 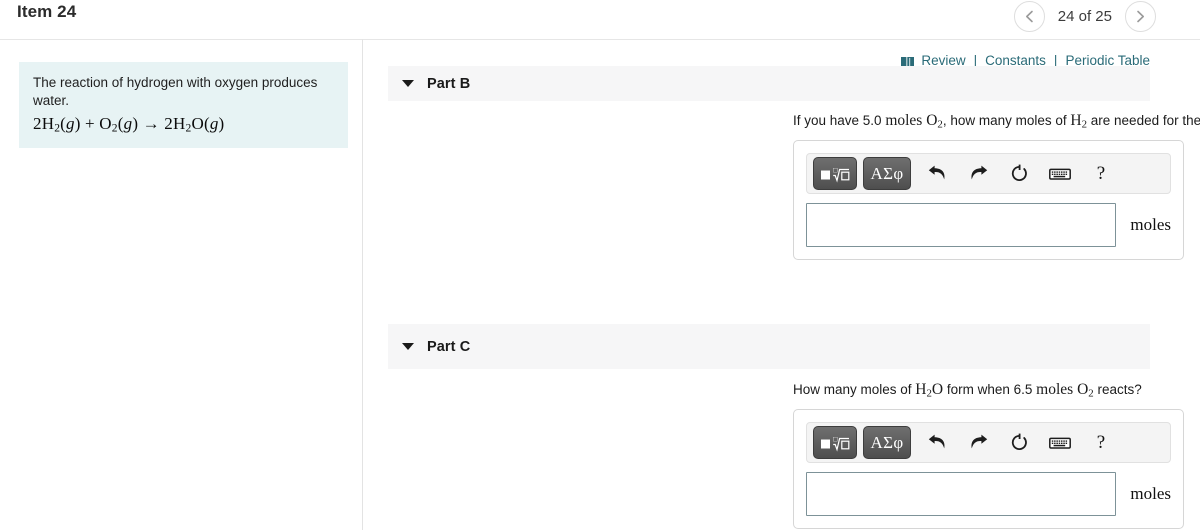 I want to click on question-c-suffix: reacts?, so click(x=1117, y=389).